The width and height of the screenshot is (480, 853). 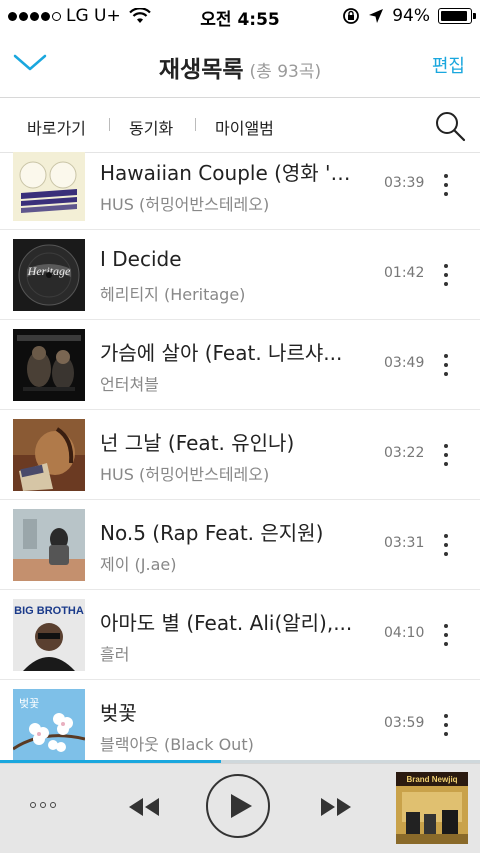 What do you see at coordinates (29, 703) in the screenshot?
I see `blossom-logo-text: 벚꽃` at bounding box center [29, 703].